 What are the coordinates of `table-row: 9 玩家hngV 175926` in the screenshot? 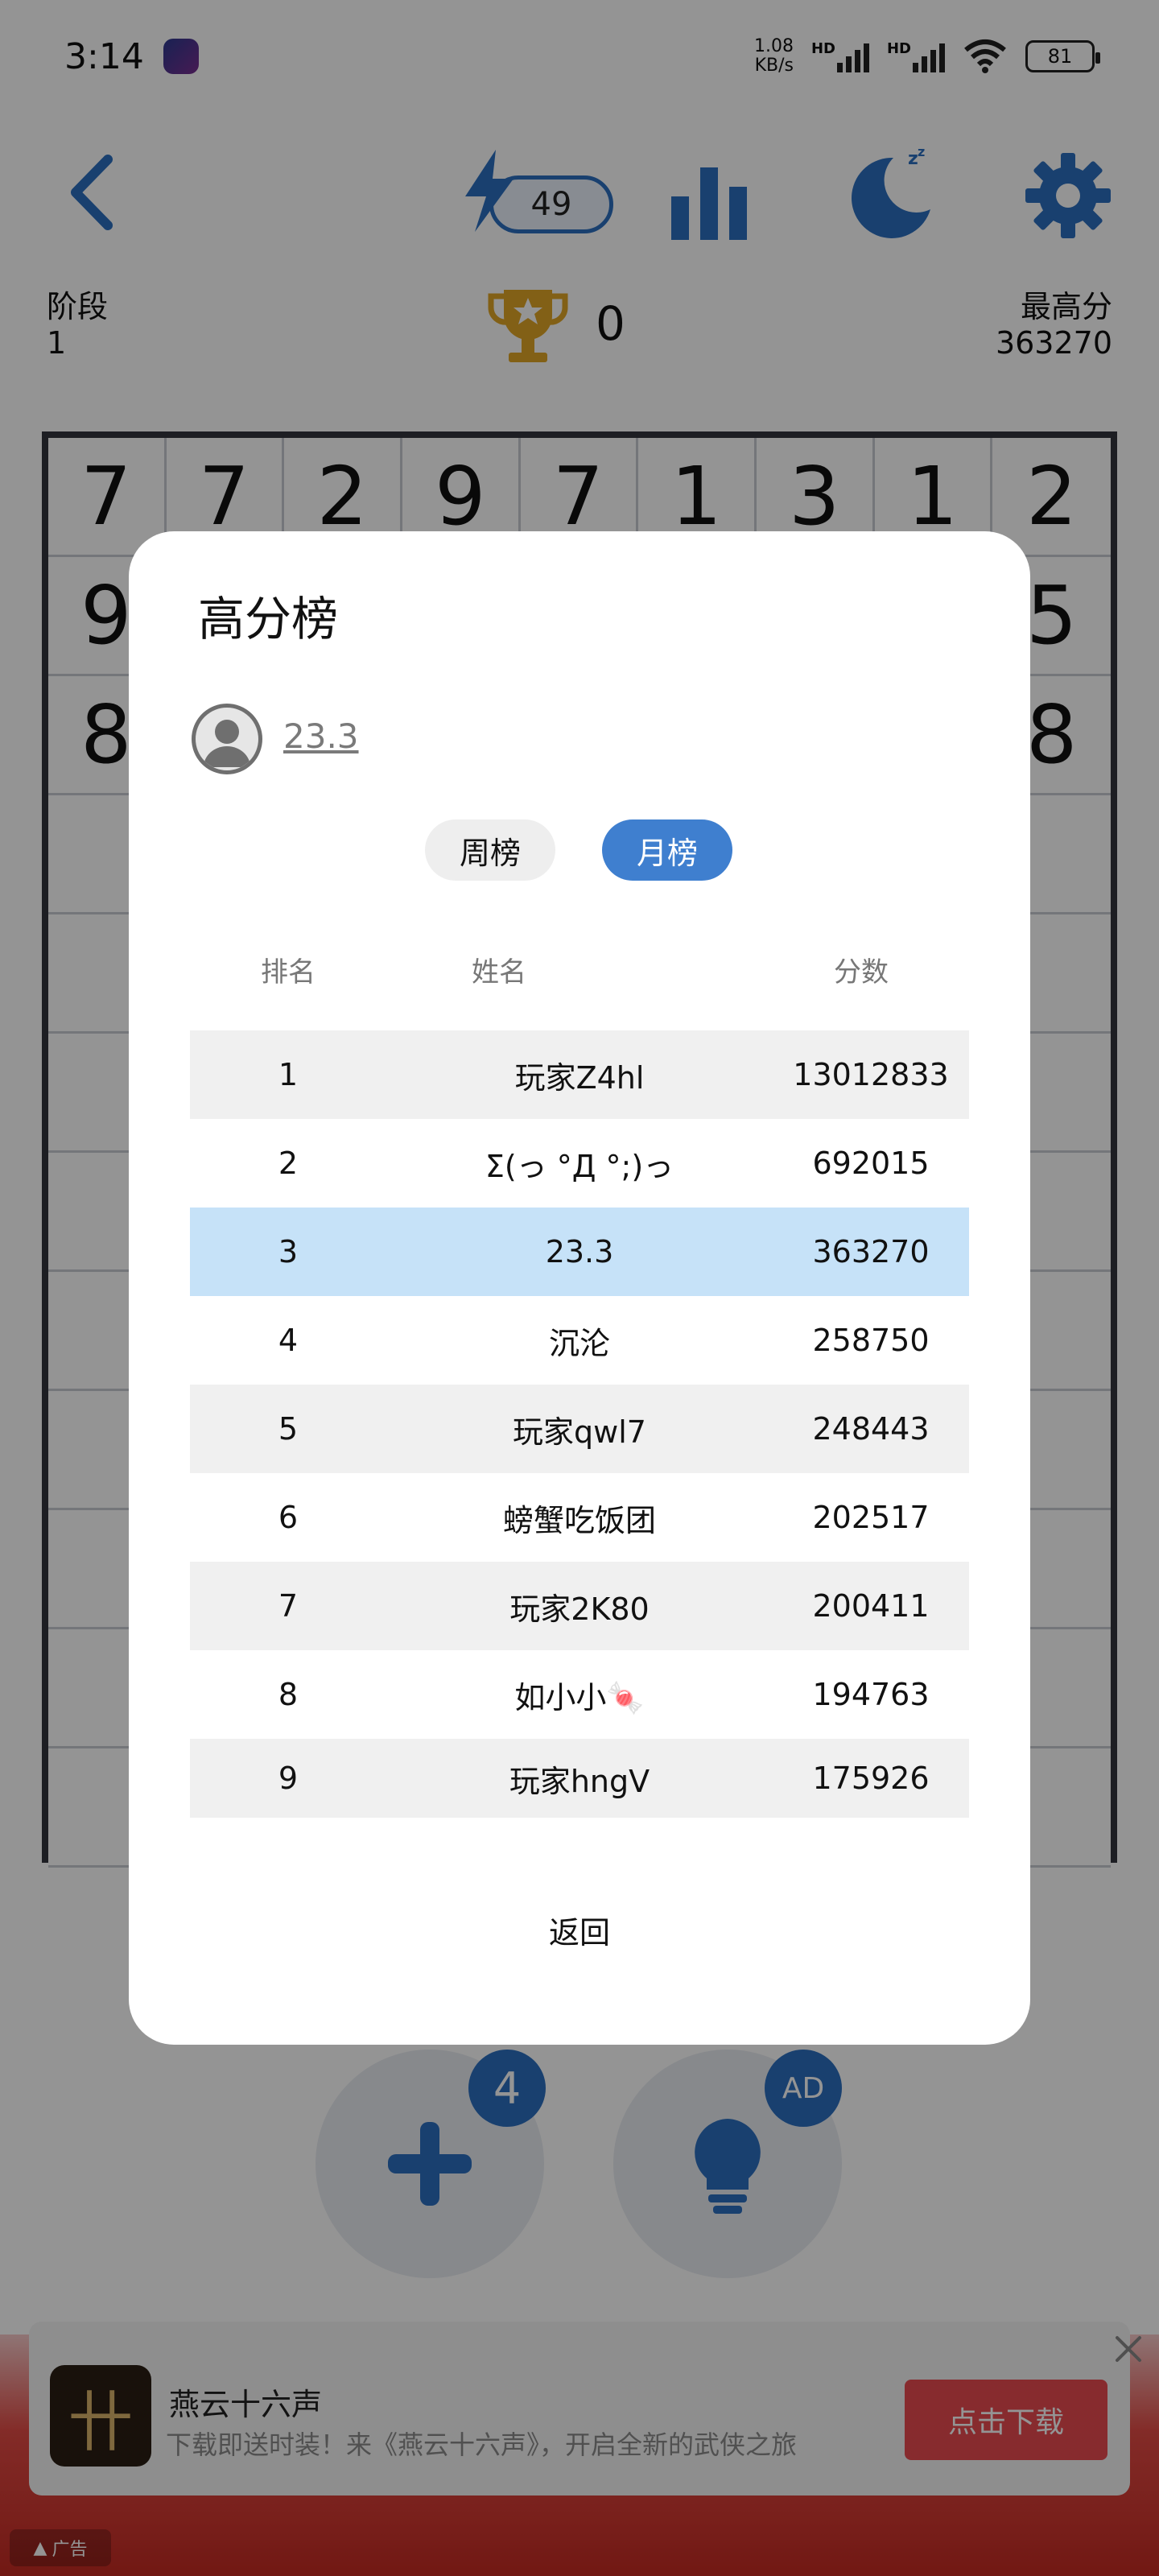 It's located at (579, 1778).